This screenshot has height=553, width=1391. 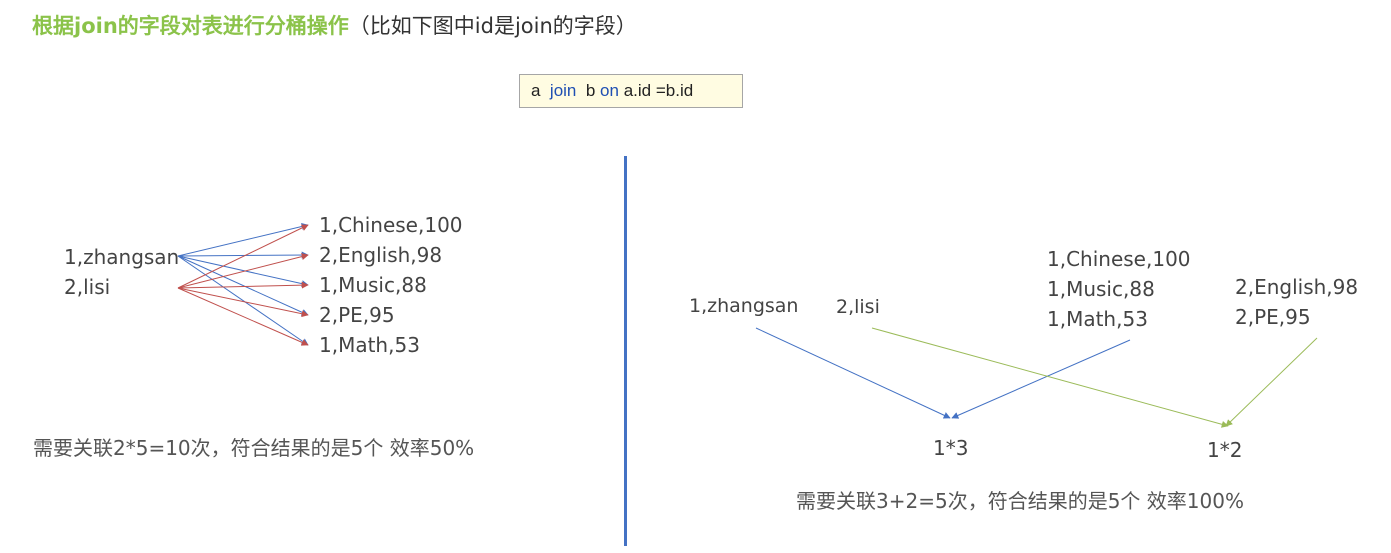 I want to click on arrow-lisi-bucket2, so click(x=1050, y=377).